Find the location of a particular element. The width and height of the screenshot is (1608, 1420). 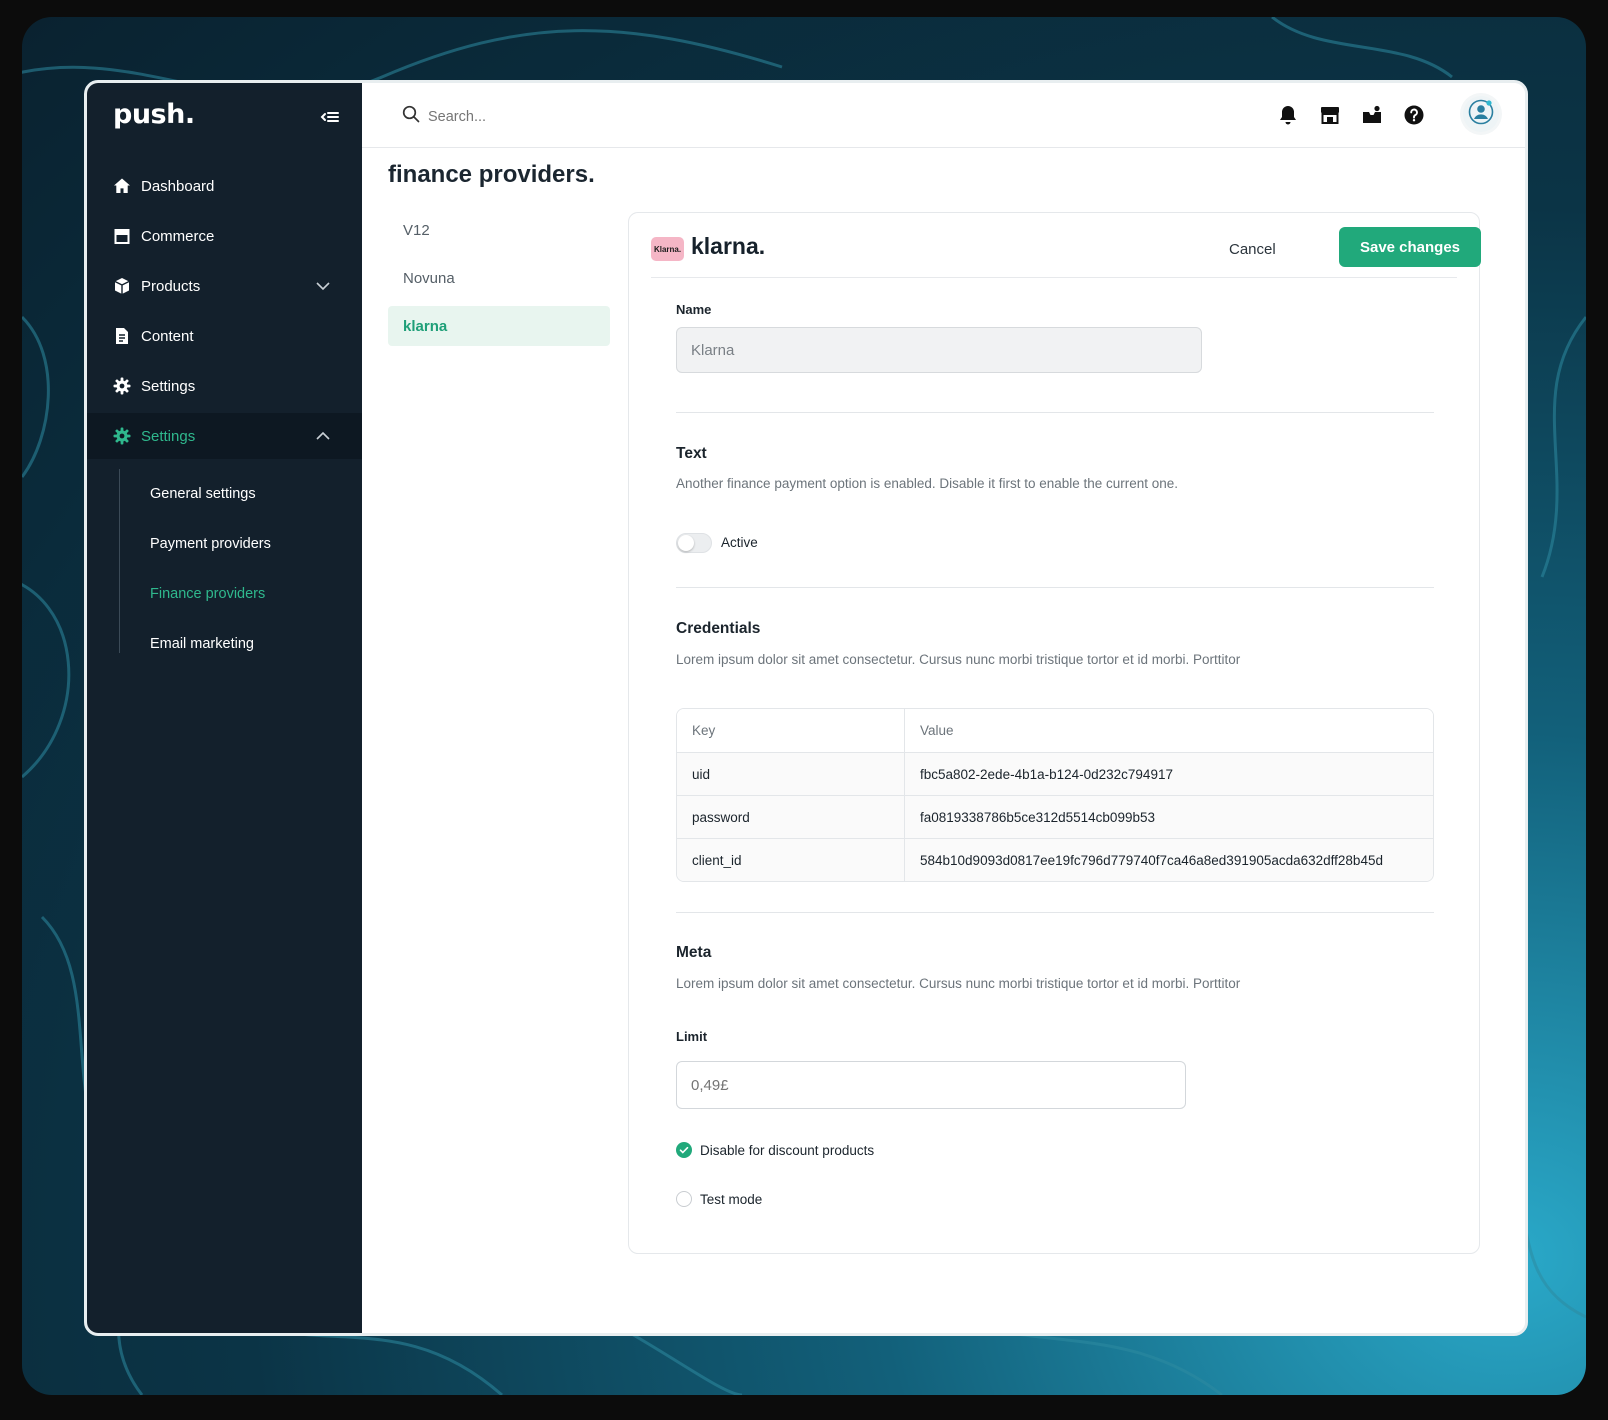

test-mode-checkbox-row: Test mode is located at coordinates (719, 1199).